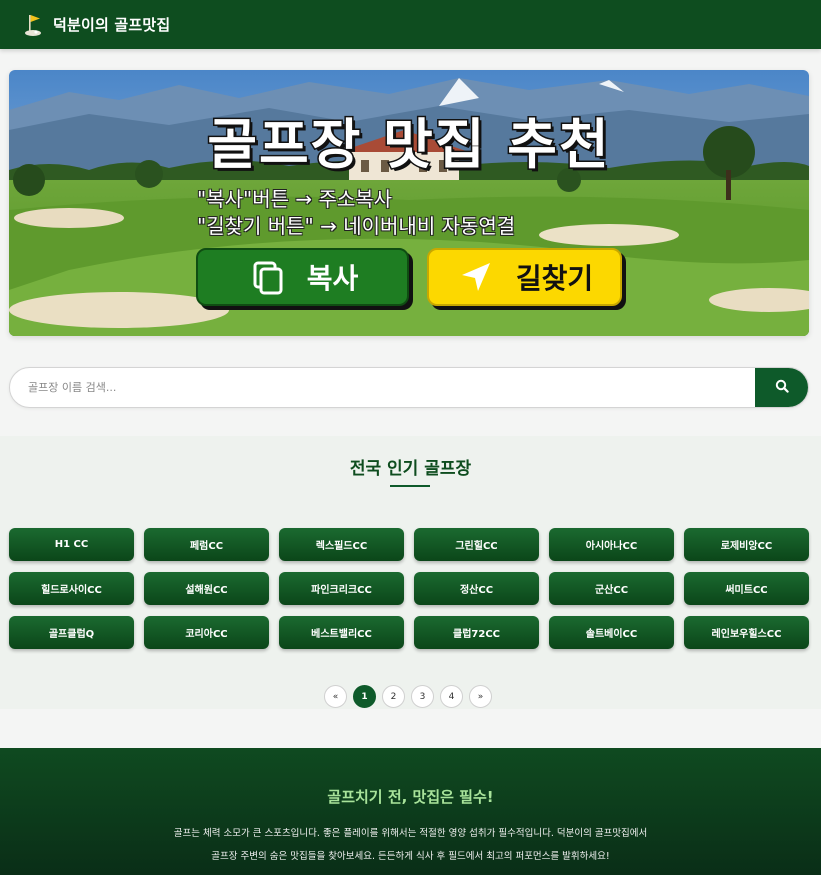 The width and height of the screenshot is (821, 875). Describe the element at coordinates (341, 544) in the screenshot. I see `course-button: 렉스필드CC` at that location.